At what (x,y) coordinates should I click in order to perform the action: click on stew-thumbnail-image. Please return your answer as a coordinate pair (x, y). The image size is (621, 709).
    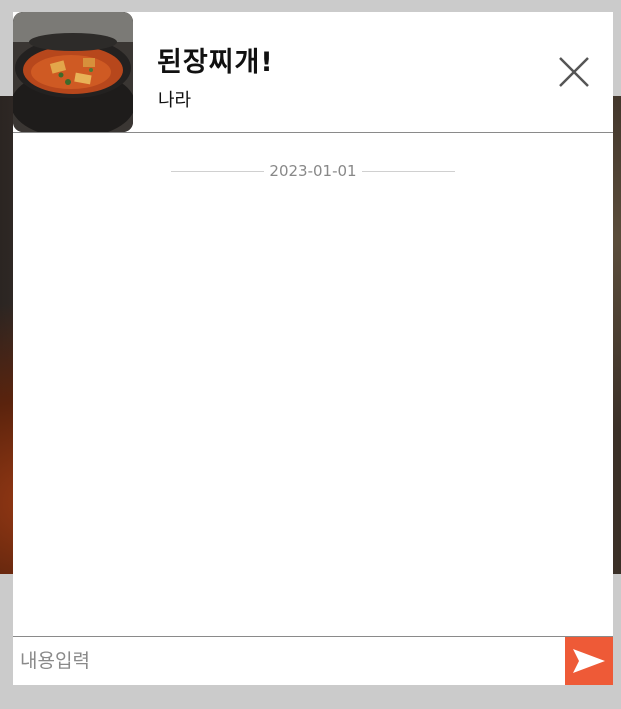
    Looking at the image, I should click on (73, 72).